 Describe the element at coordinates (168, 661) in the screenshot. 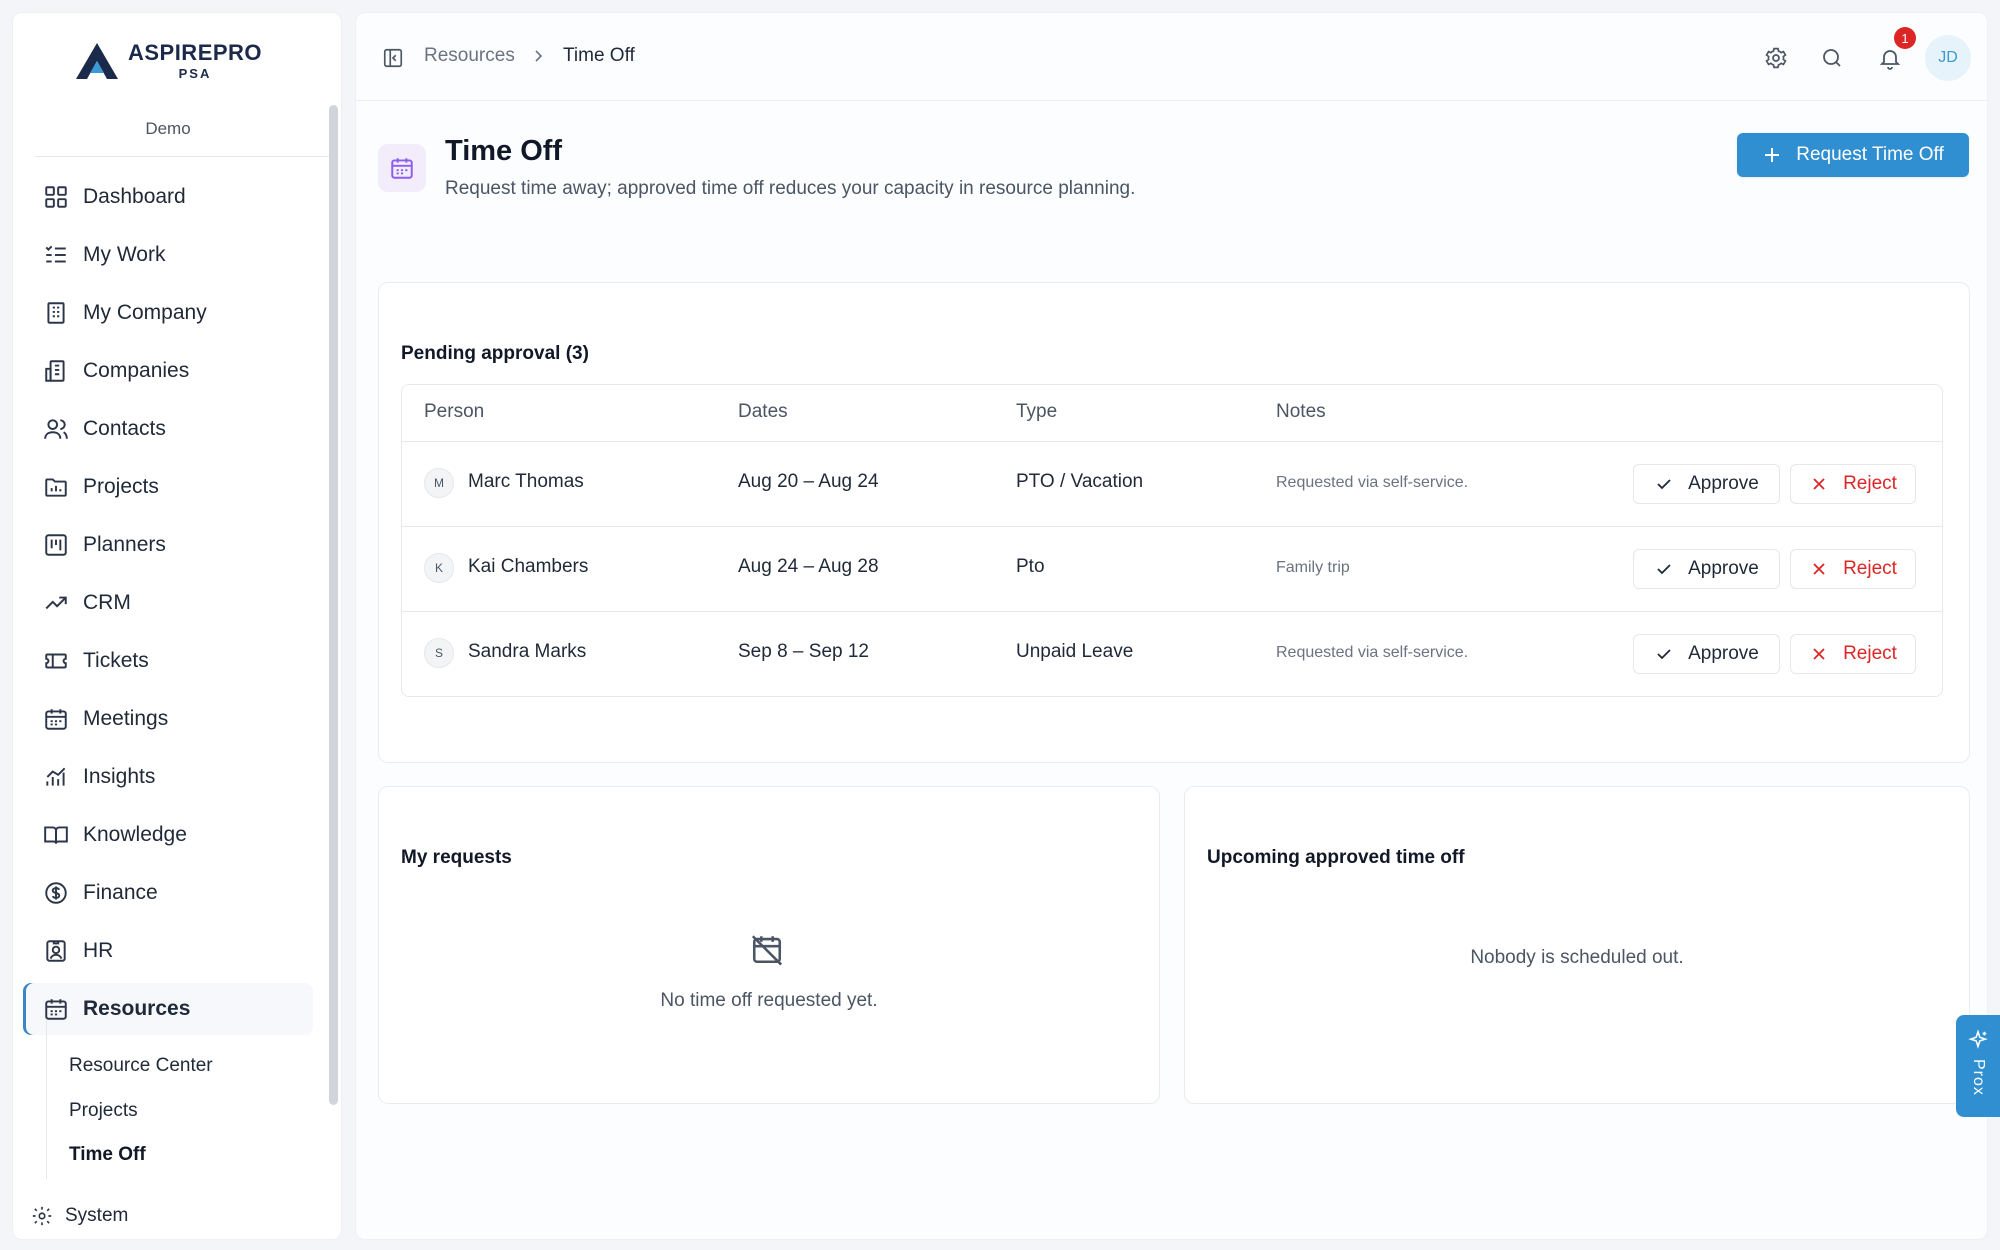

I see `sidebar-item-tickets: Tickets` at that location.